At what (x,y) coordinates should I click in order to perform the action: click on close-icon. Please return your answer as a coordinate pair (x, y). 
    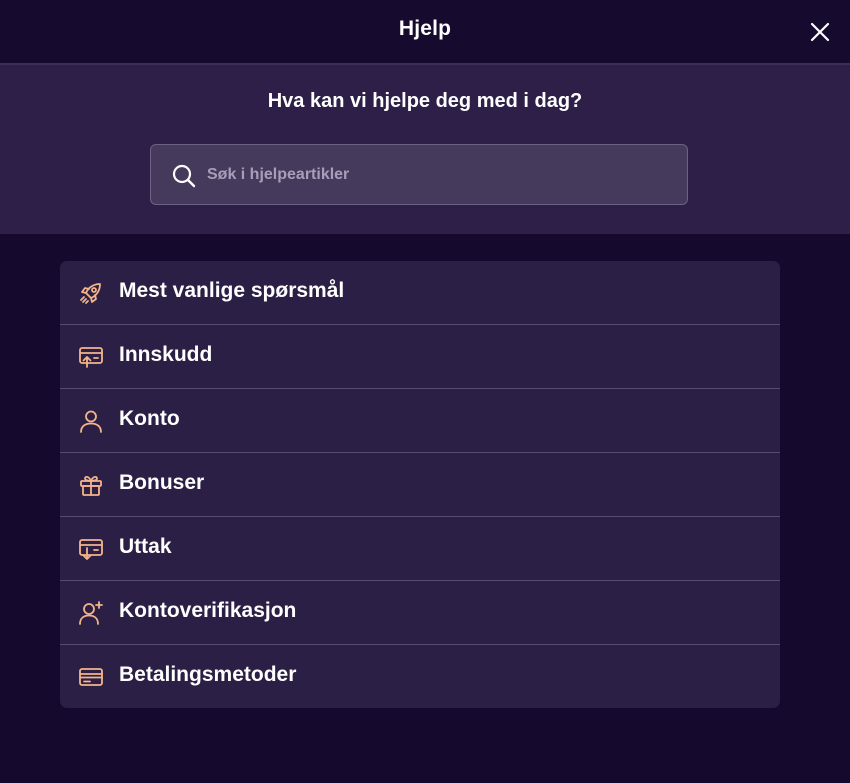
    Looking at the image, I should click on (820, 32).